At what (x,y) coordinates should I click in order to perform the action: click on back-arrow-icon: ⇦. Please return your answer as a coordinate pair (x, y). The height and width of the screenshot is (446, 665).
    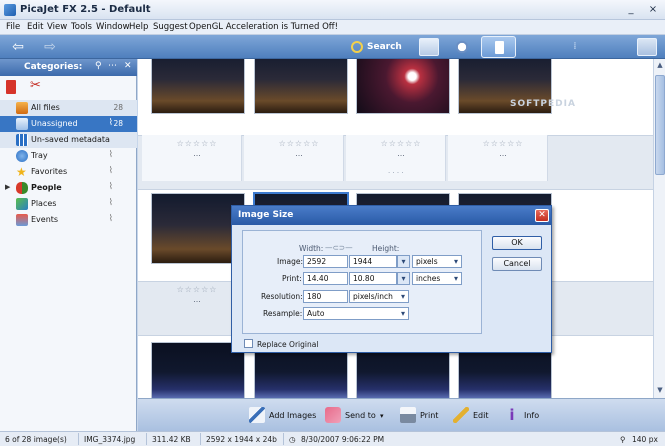
    Looking at the image, I should click on (18, 47).